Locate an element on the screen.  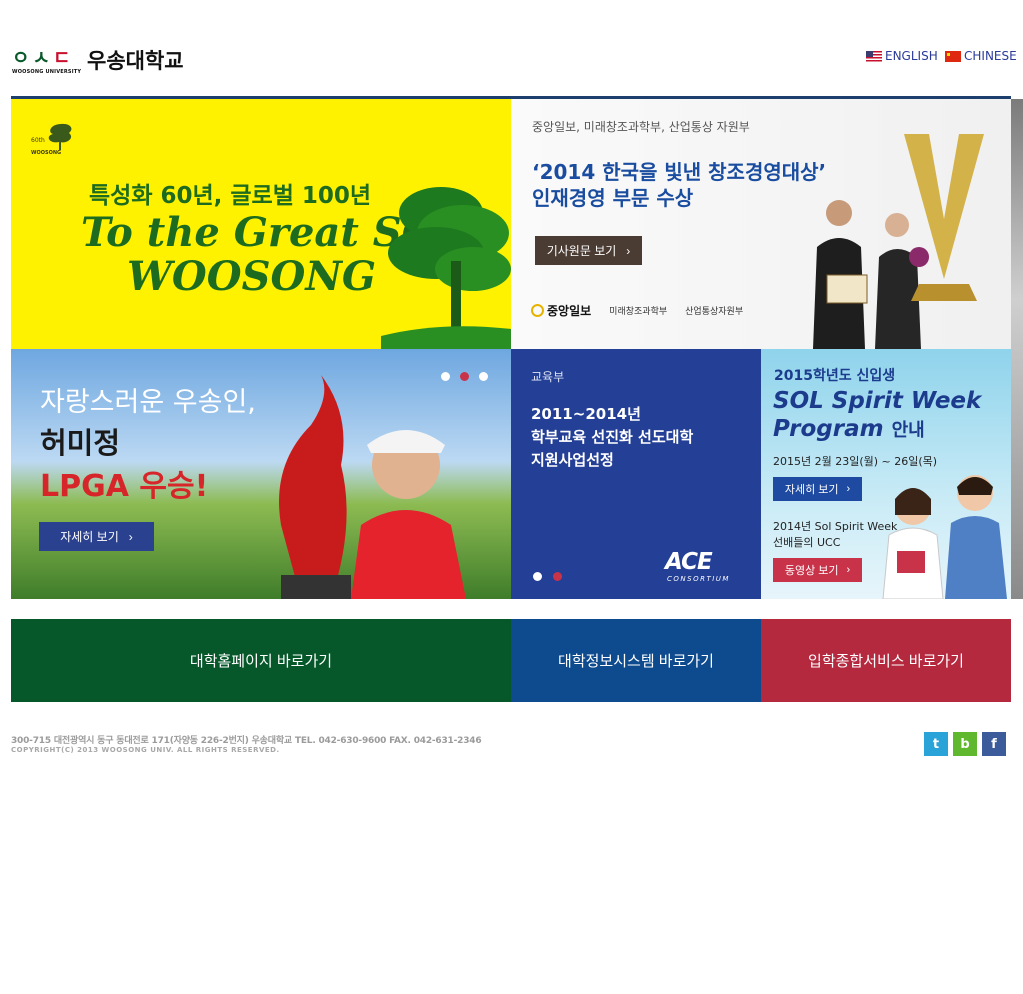
sol-video-label: 동영상 보기 is located at coordinates (811, 571).